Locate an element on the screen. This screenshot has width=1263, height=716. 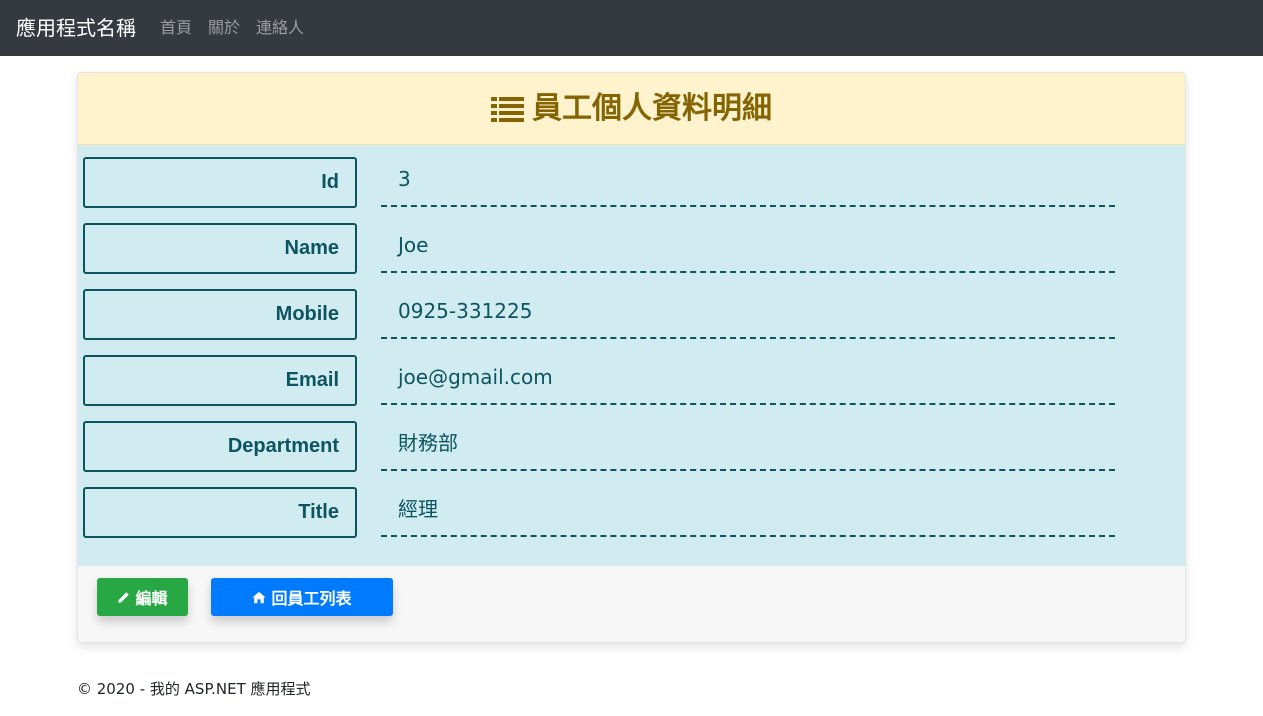
field-row-title: Title 經理 is located at coordinates (631, 513).